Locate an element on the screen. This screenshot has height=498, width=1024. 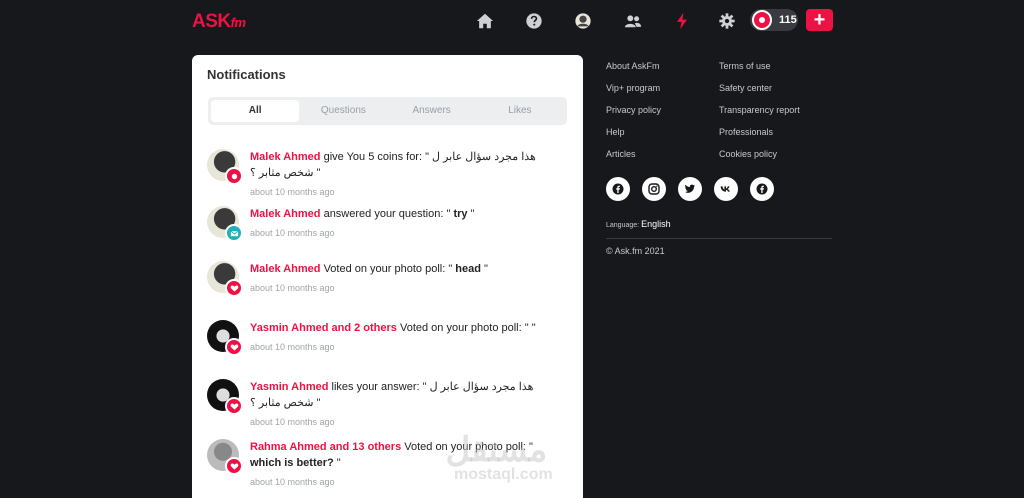
profile-icon is located at coordinates (583, 21).